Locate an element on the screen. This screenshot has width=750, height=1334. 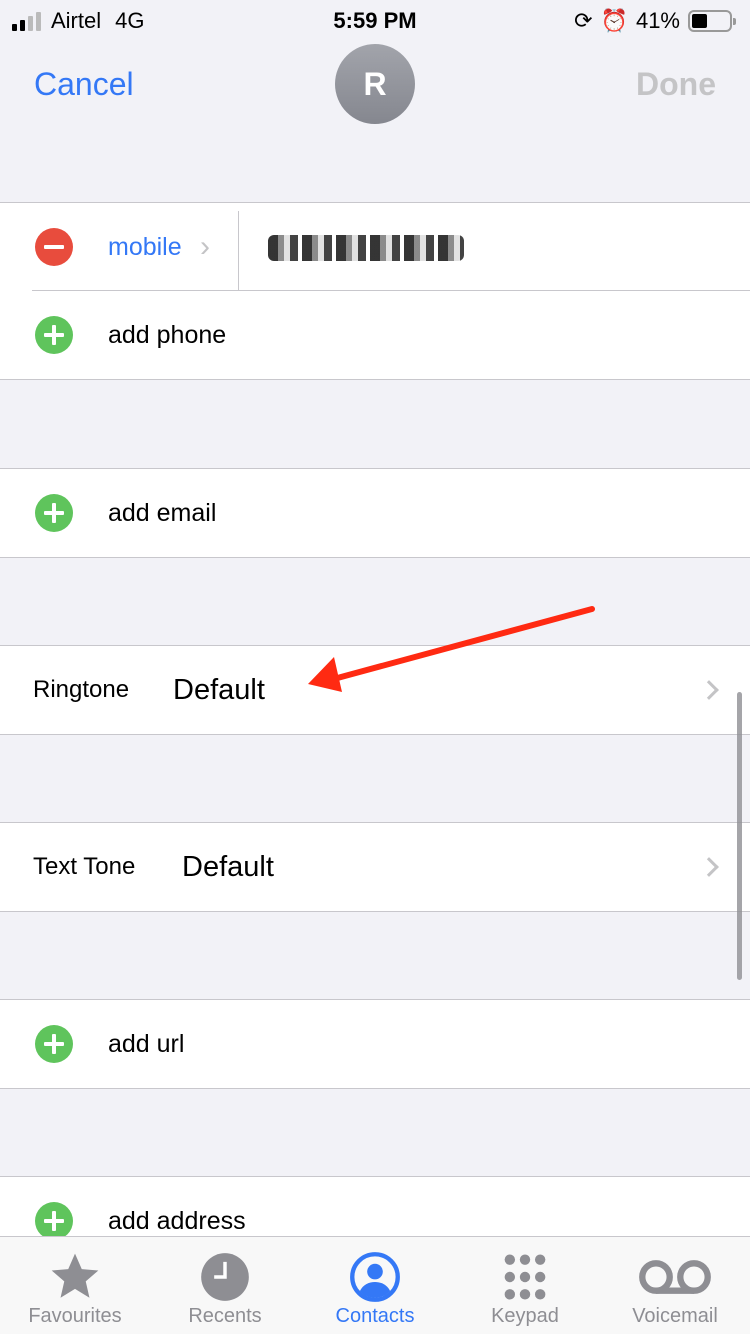
ringtone-section: Ringtone Default is located at coordinates (375, 690).